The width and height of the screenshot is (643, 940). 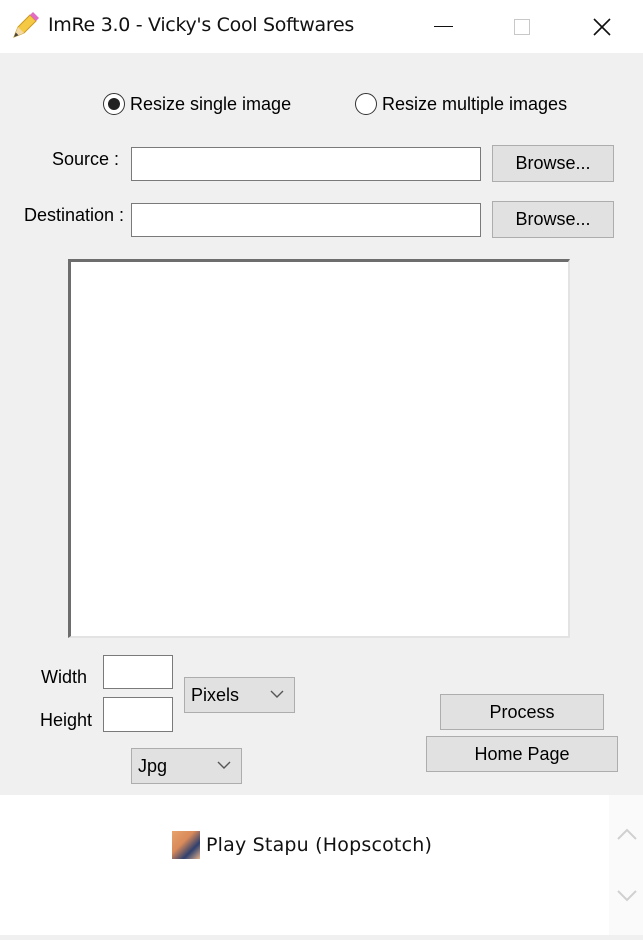 I want to click on close-icon, so click(x=602, y=26).